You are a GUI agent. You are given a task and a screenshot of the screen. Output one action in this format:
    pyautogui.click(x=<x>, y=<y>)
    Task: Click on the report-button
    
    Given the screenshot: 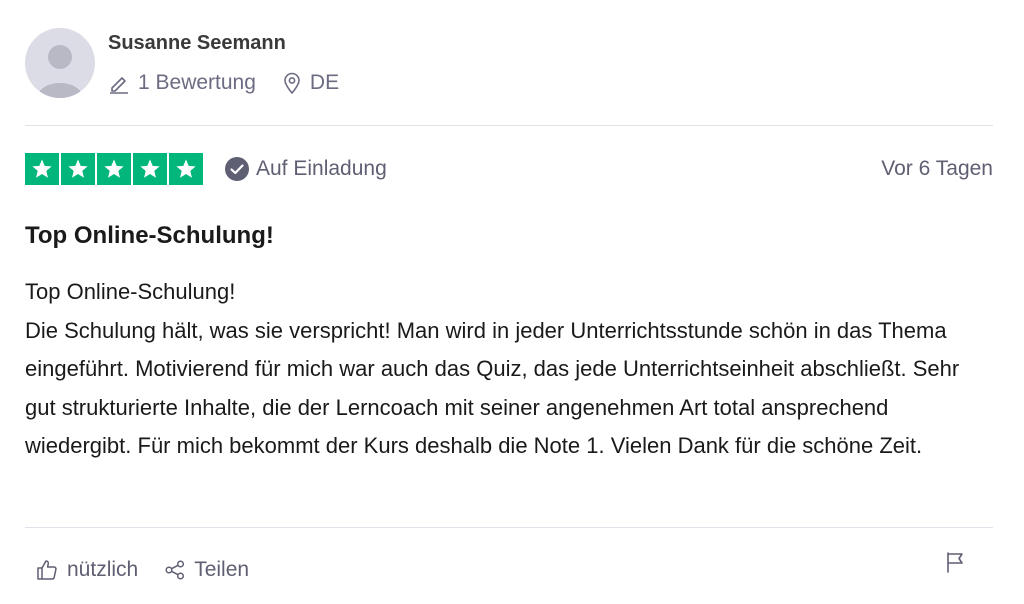 What is the action you would take?
    pyautogui.click(x=955, y=564)
    